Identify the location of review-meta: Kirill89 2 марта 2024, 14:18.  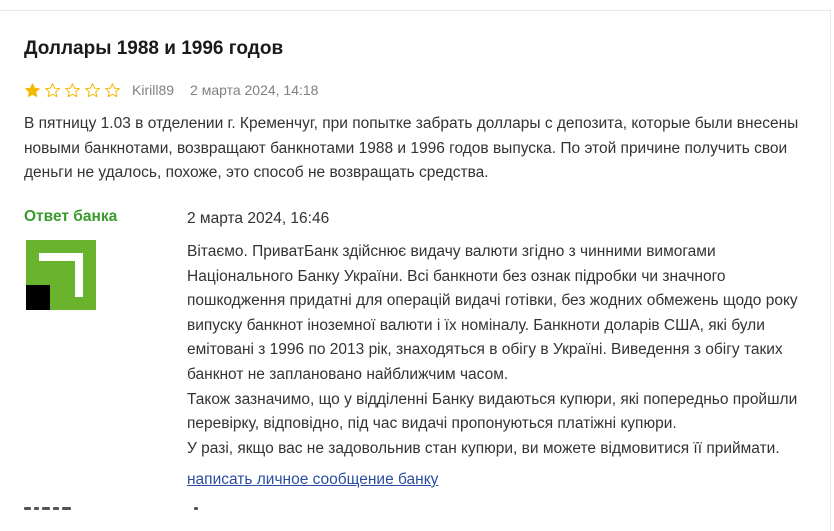
(171, 90).